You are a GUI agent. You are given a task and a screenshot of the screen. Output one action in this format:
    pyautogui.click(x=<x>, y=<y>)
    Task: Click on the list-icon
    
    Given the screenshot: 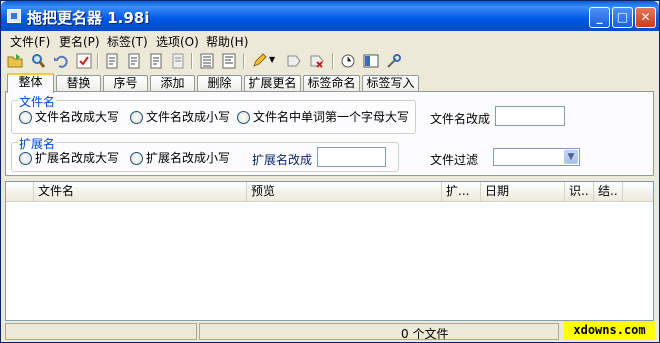 What is the action you would take?
    pyautogui.click(x=207, y=61)
    